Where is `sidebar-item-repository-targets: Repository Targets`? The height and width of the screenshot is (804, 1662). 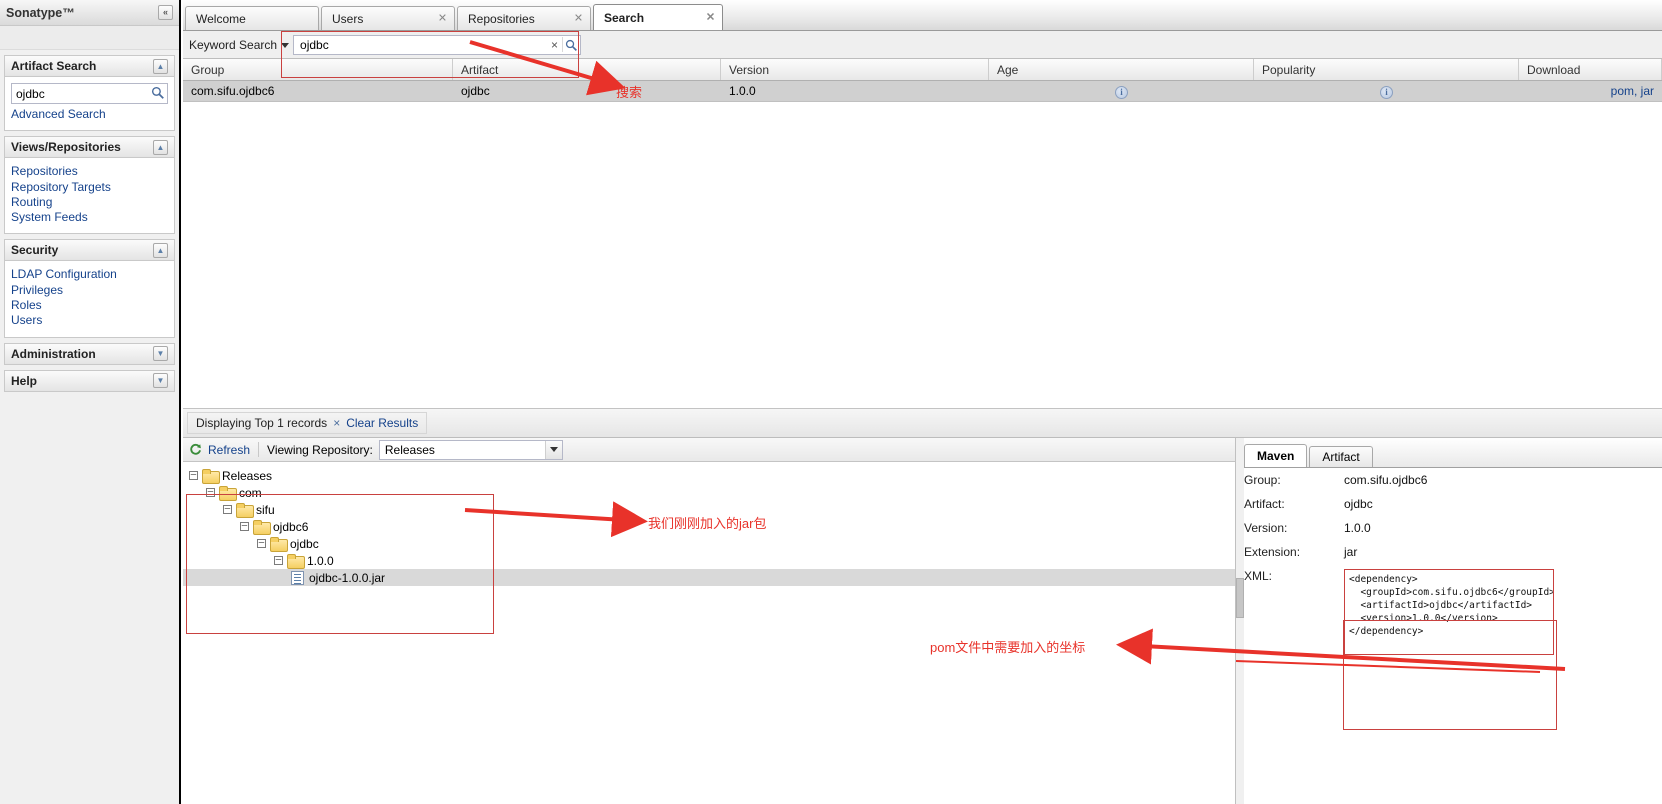
sidebar-item-repository-targets: Repository Targets is located at coordinates (89, 187).